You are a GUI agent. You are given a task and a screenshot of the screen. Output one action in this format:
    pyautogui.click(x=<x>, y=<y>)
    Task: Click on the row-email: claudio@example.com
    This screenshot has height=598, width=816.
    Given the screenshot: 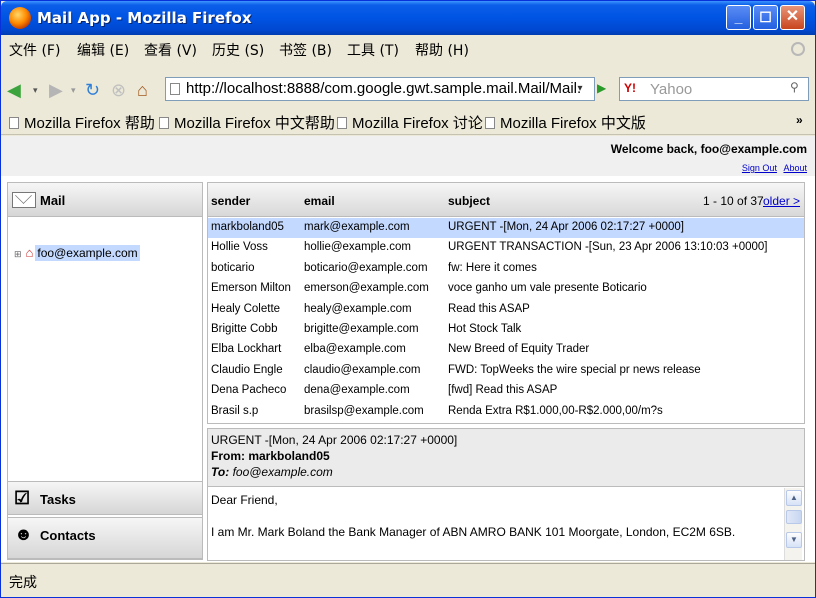 What is the action you would take?
    pyautogui.click(x=362, y=369)
    